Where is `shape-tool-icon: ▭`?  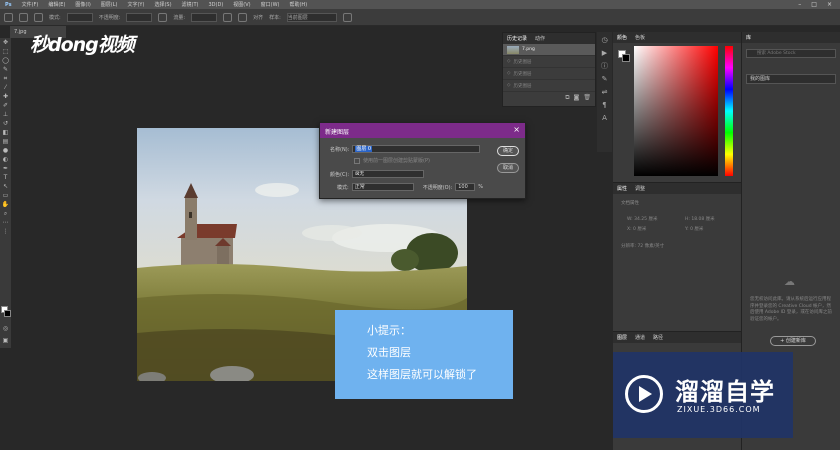 shape-tool-icon: ▭ is located at coordinates (5, 195).